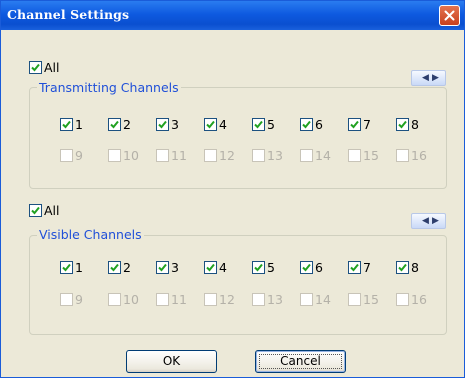 The width and height of the screenshot is (465, 378). What do you see at coordinates (419, 299) in the screenshot?
I see `visible-channel-16-label: 16` at bounding box center [419, 299].